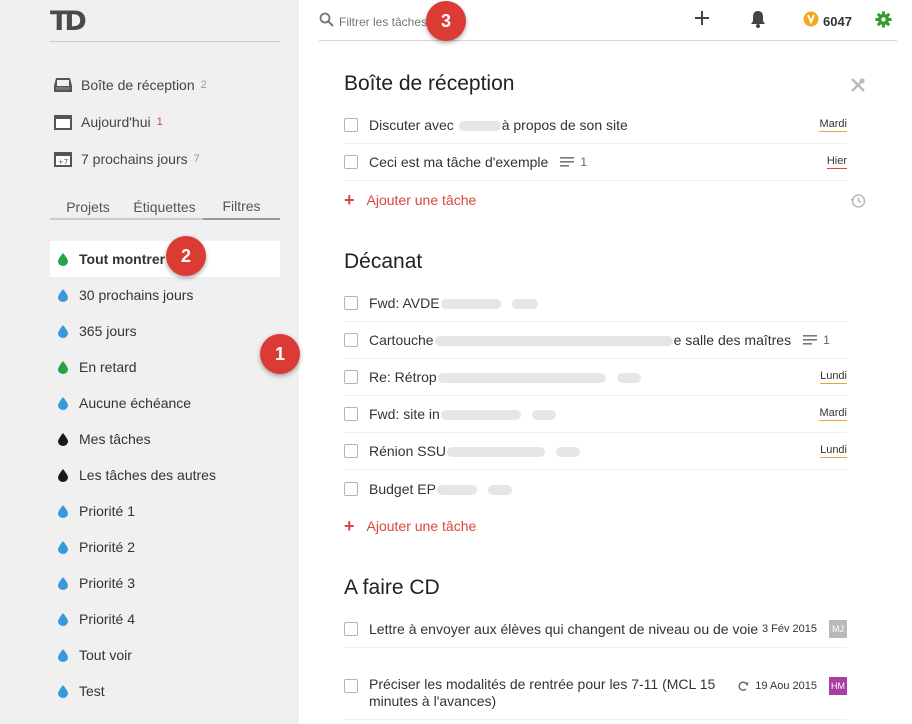 The width and height of the screenshot is (912, 724). What do you see at coordinates (326, 22) in the screenshot?
I see `search-icon` at bounding box center [326, 22].